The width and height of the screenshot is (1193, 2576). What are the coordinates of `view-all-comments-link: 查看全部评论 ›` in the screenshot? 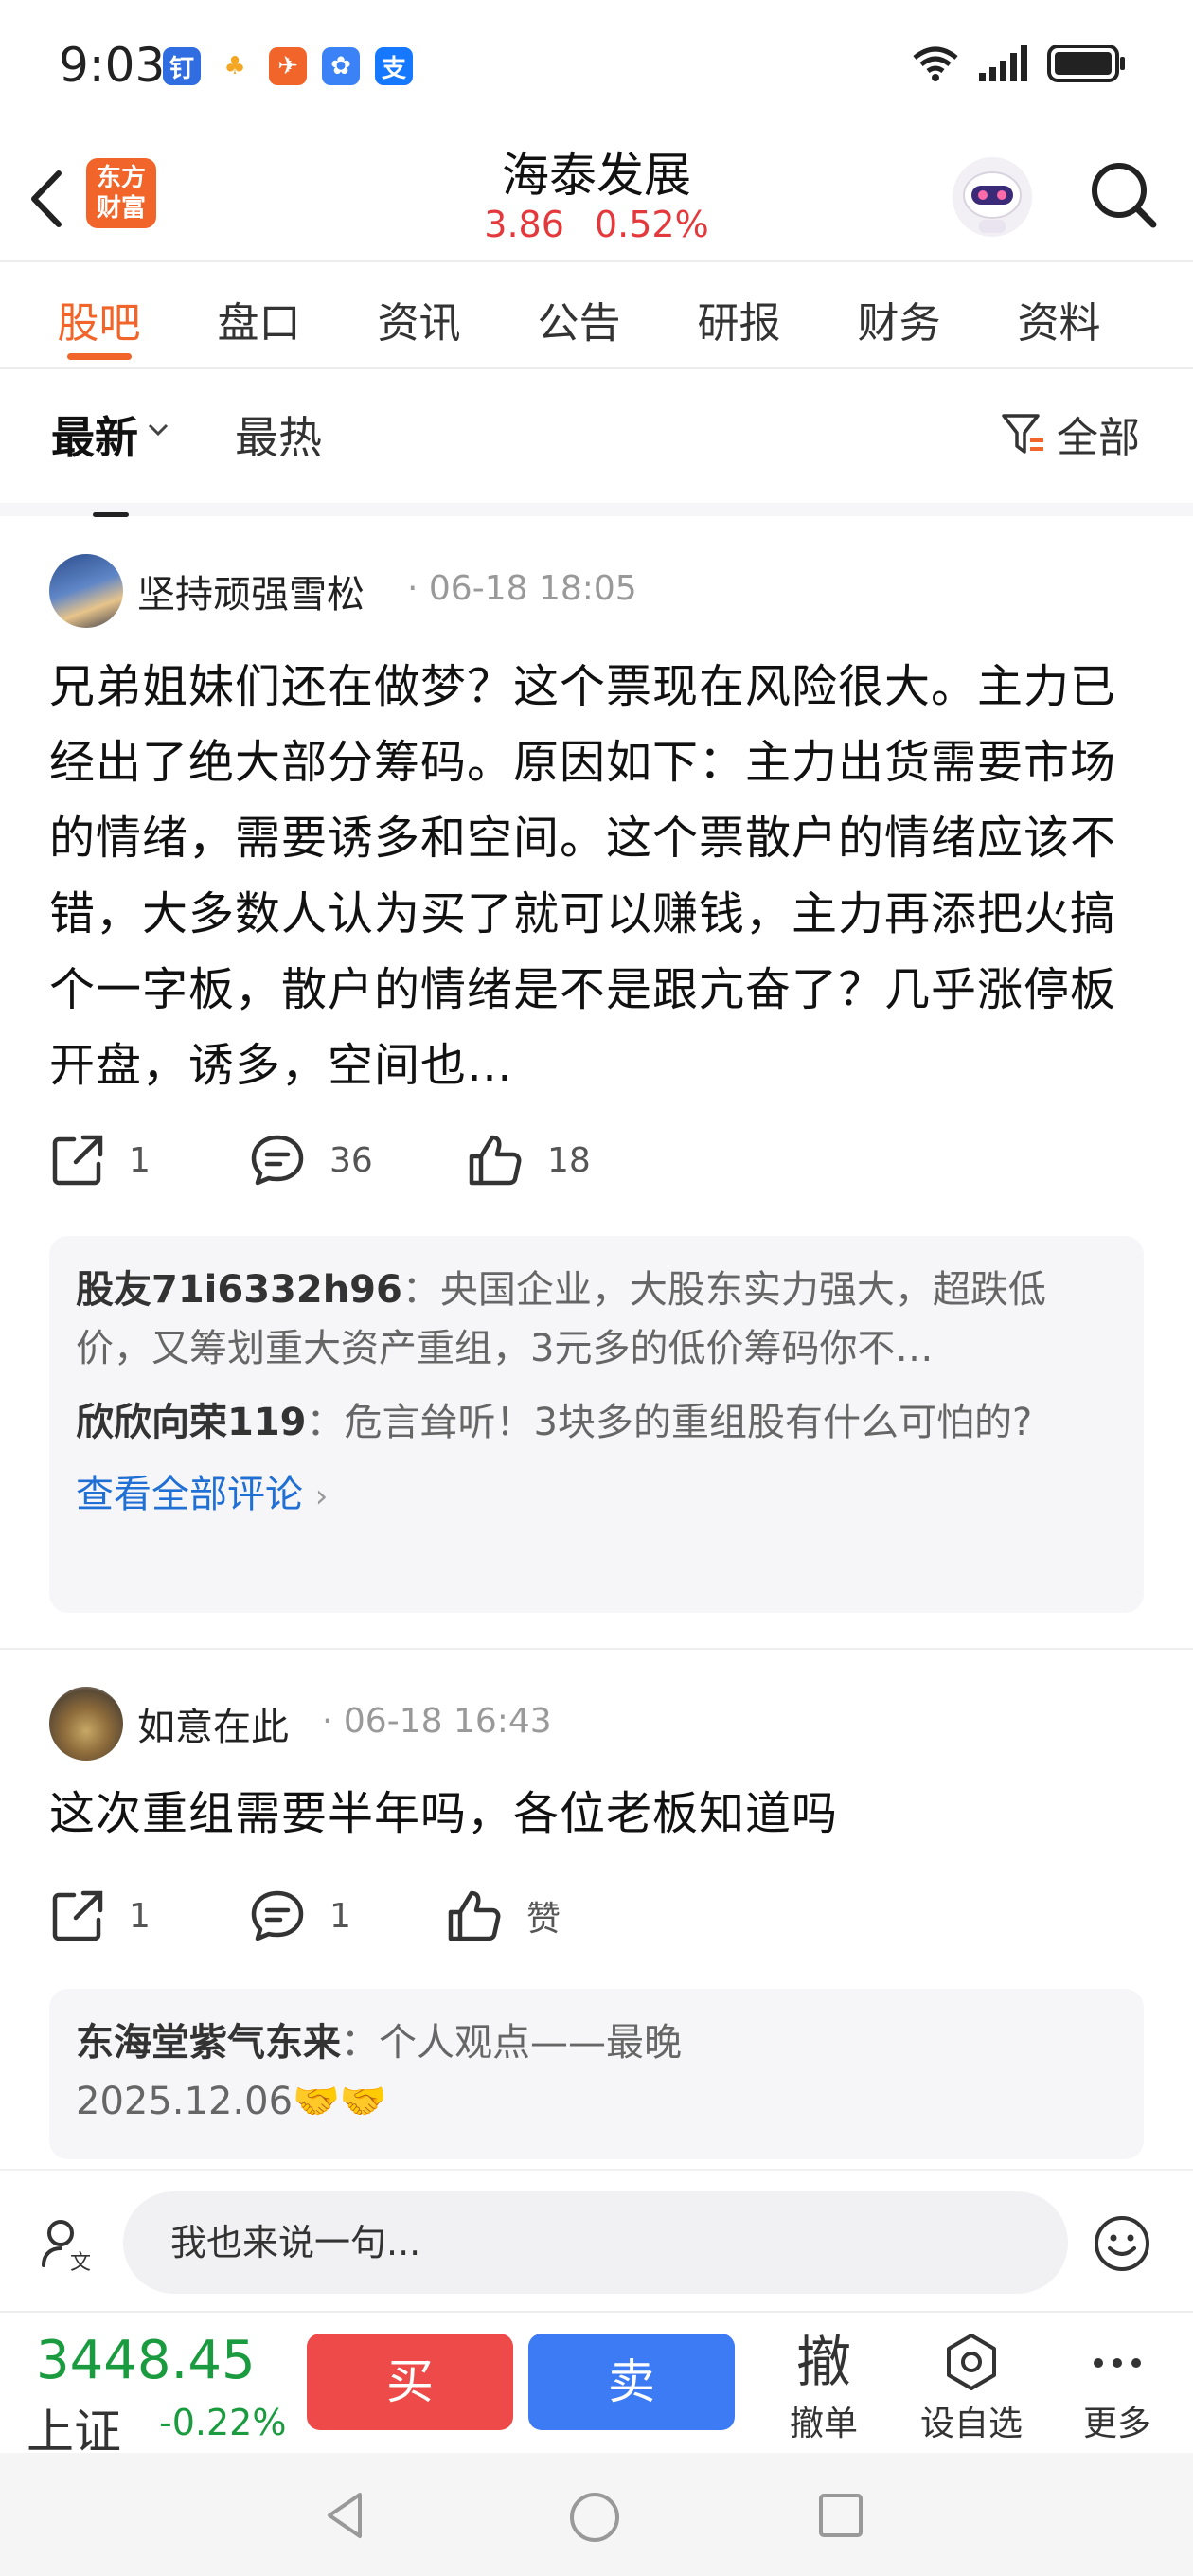 It's located at (596, 1495).